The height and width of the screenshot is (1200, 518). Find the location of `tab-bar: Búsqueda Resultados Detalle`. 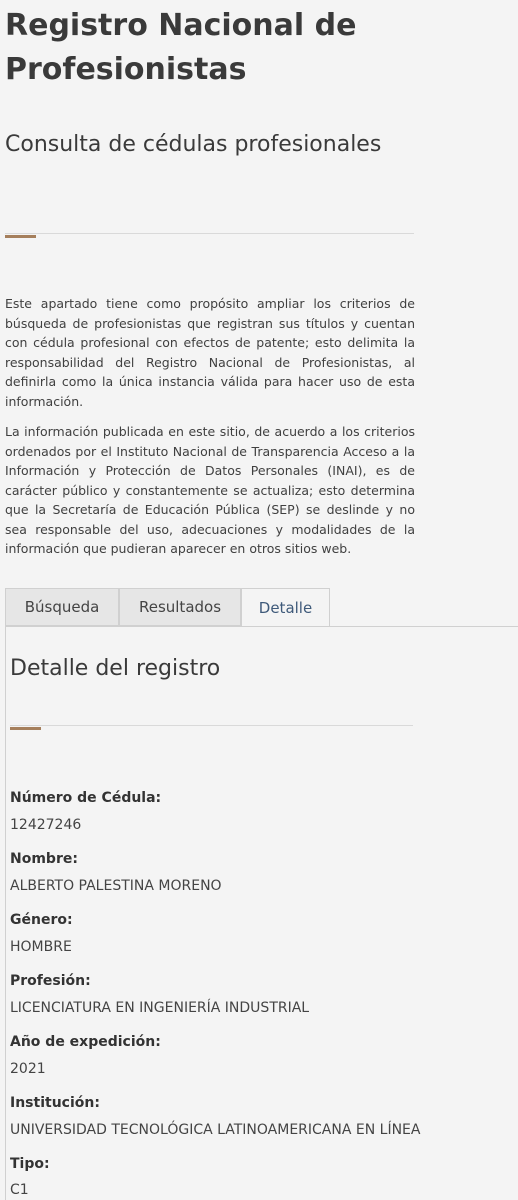

tab-bar: Búsqueda Resultados Detalle is located at coordinates (167, 607).